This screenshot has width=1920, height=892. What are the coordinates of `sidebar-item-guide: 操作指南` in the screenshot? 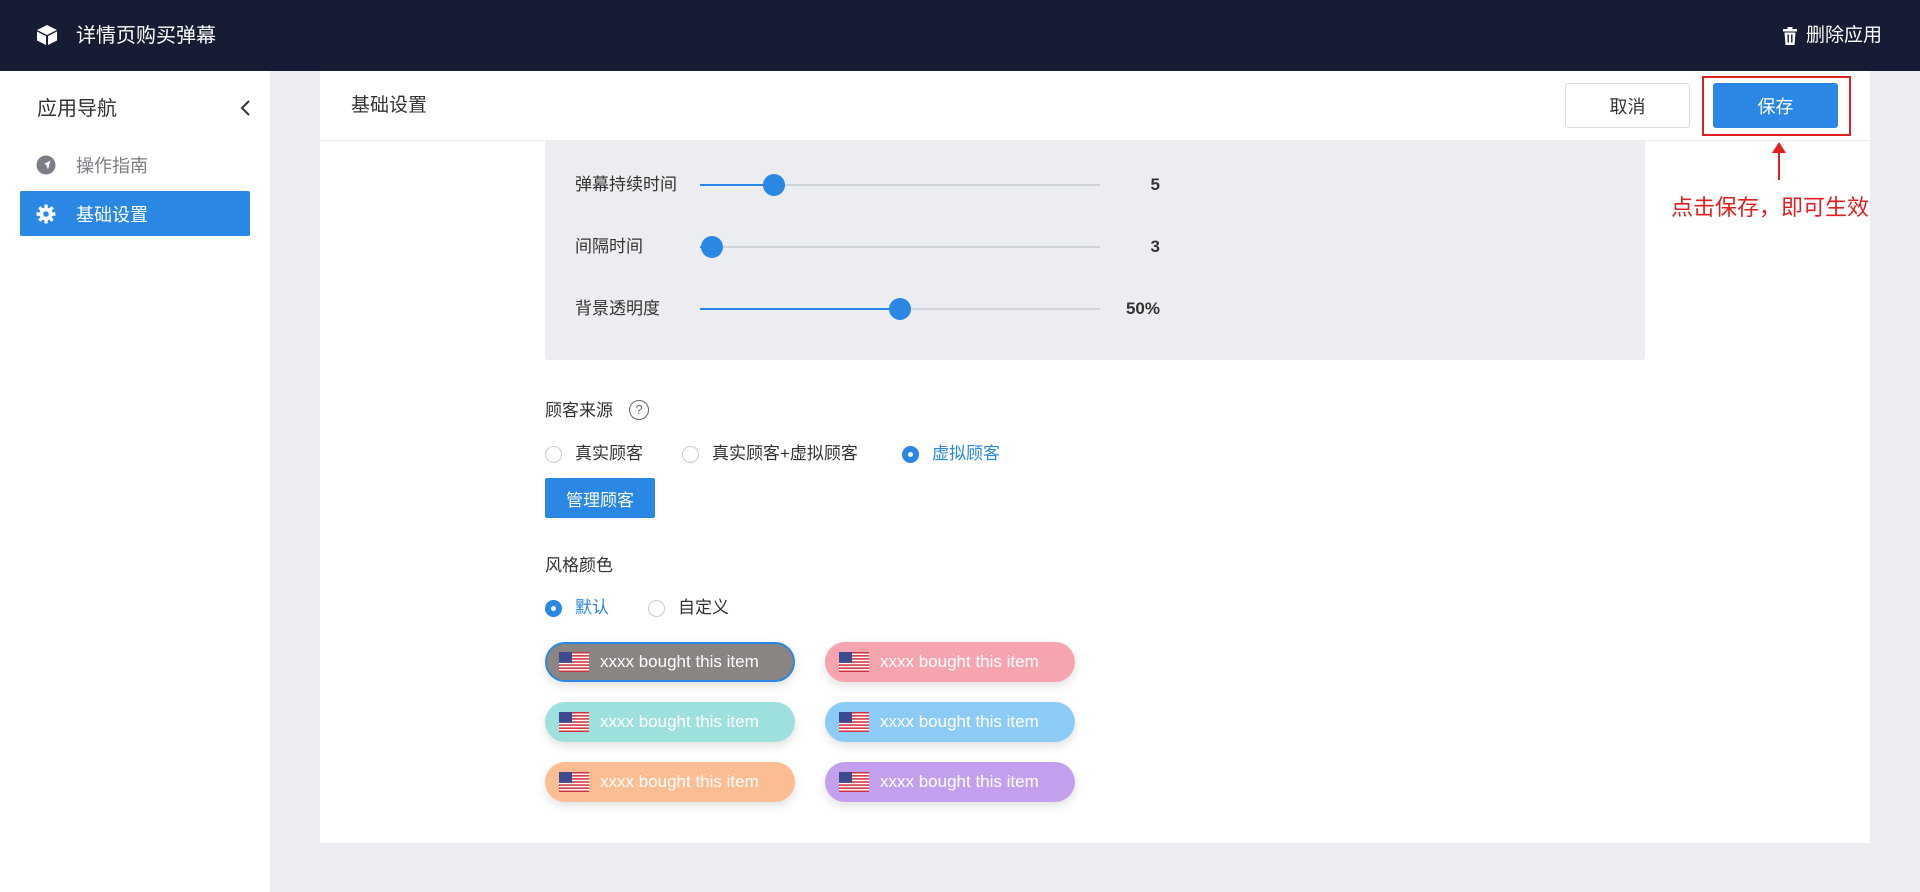 It's located at (135, 164).